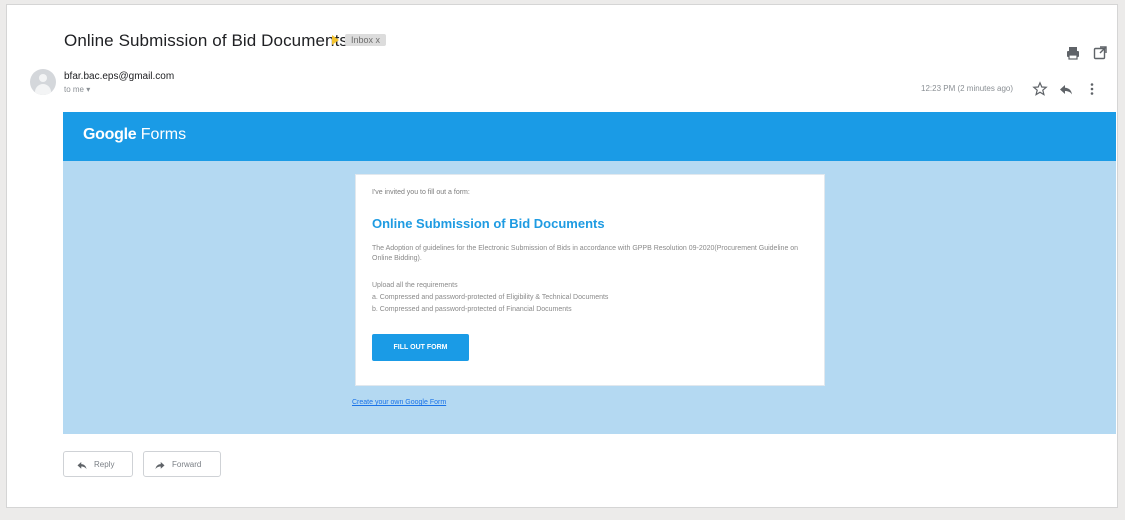  Describe the element at coordinates (967, 88) in the screenshot. I see `email-timestamp: 12:23 PM (2 minutes ago)` at that location.